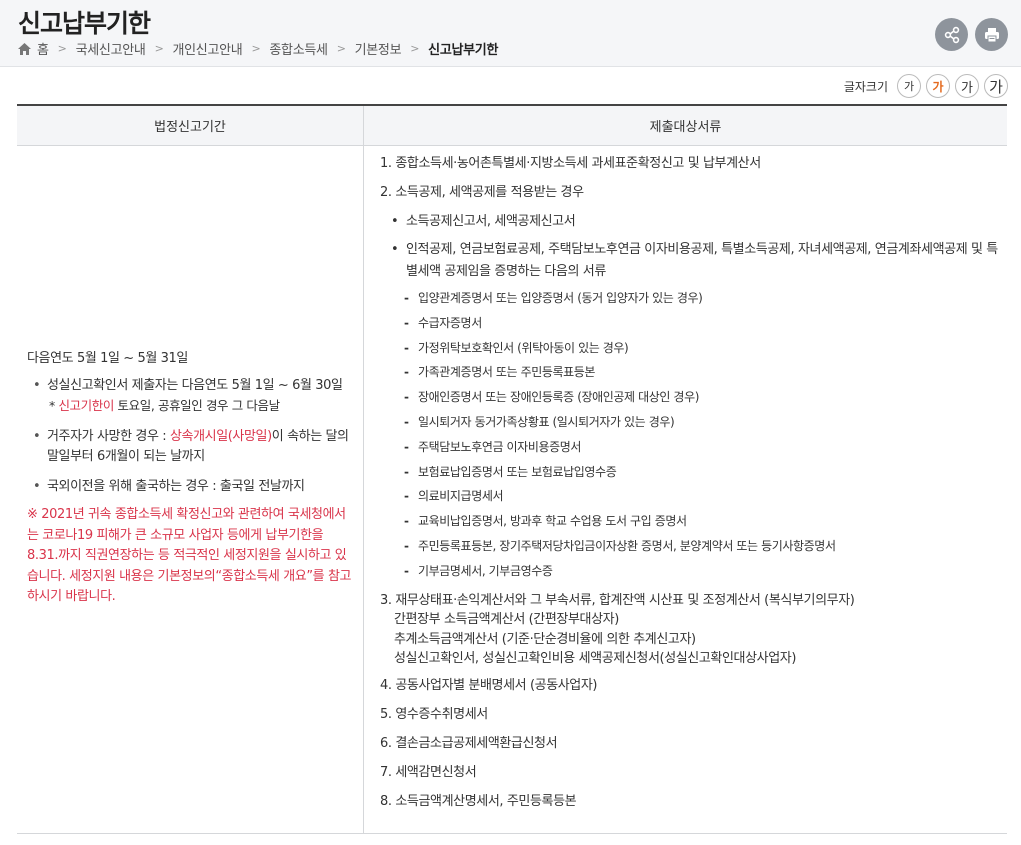  What do you see at coordinates (865, 86) in the screenshot?
I see `font-size-label: 글자크기` at bounding box center [865, 86].